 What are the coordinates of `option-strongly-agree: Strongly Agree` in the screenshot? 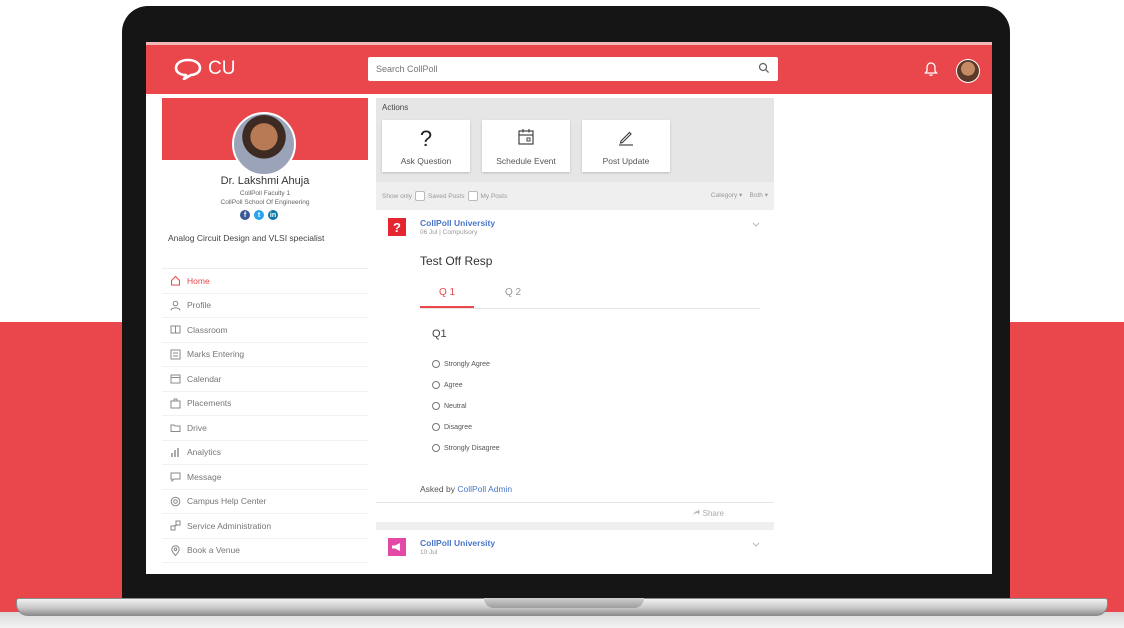 It's located at (461, 364).